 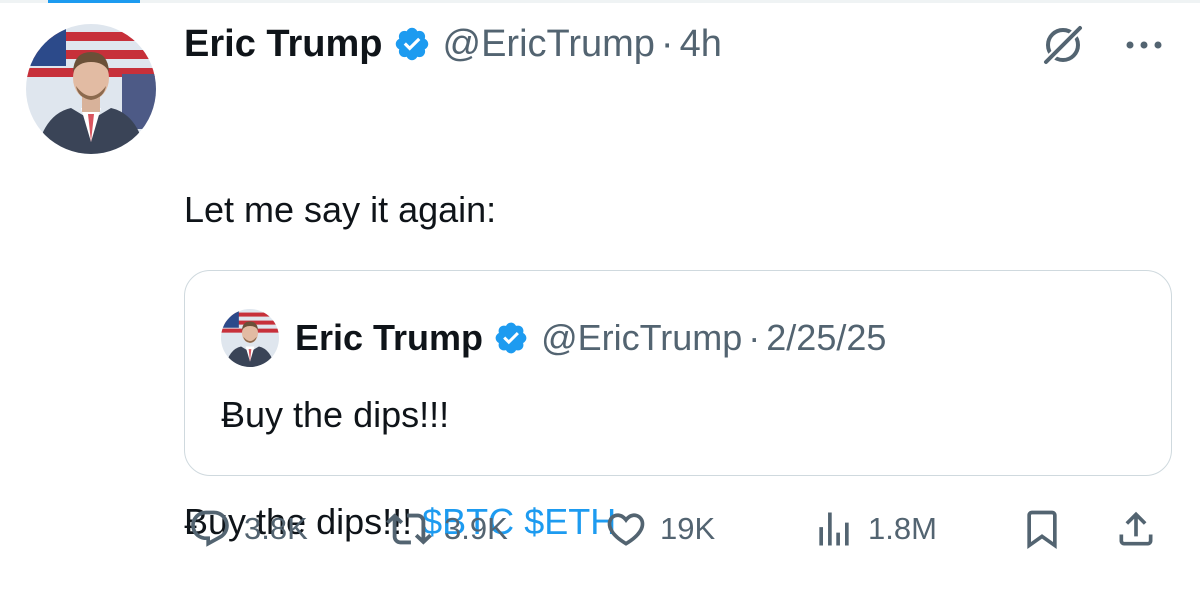 I want to click on top-divider, so click(x=600, y=1).